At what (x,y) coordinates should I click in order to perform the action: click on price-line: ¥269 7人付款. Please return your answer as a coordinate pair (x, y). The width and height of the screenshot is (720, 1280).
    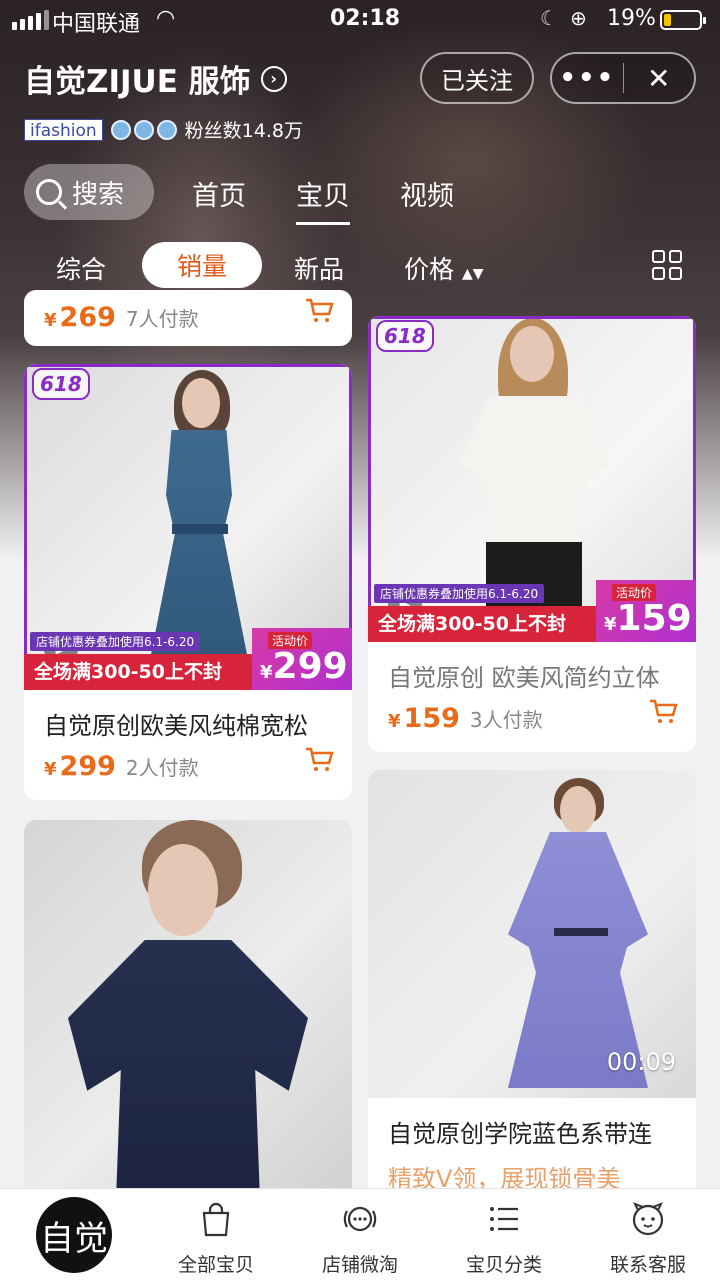
    Looking at the image, I should click on (189, 315).